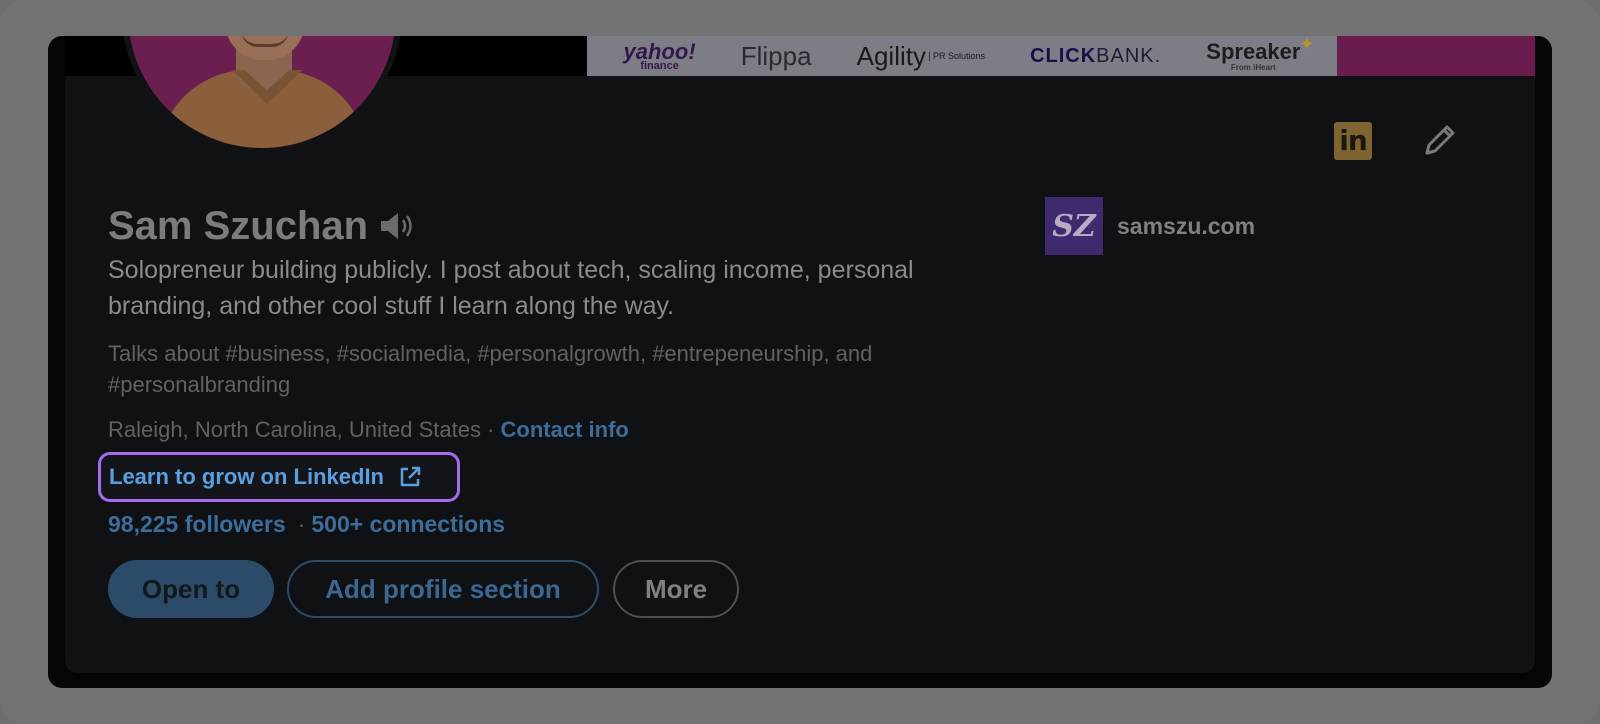  Describe the element at coordinates (262, 95) in the screenshot. I see `avatar` at that location.